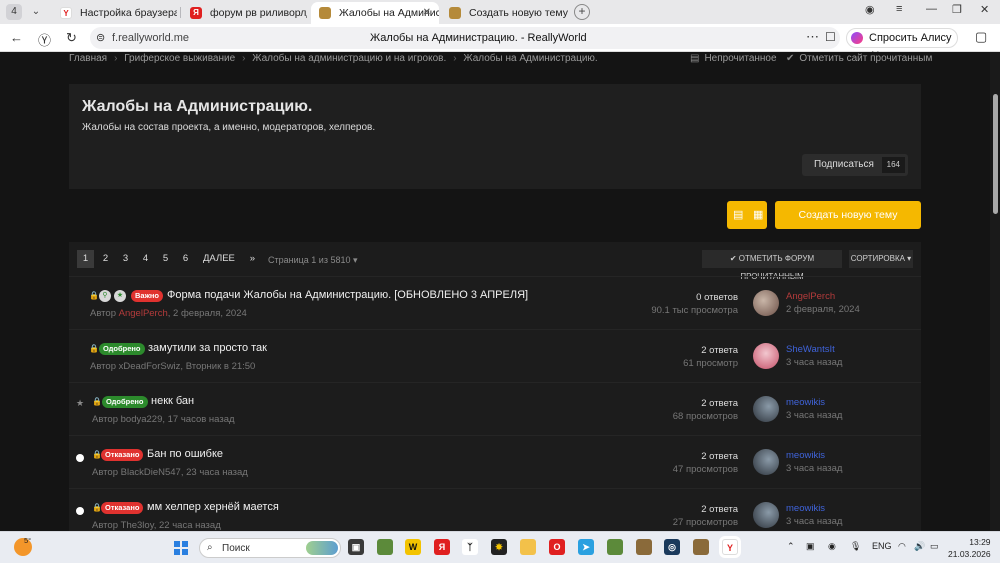 This screenshot has width=1000, height=563. Describe the element at coordinates (919, 546) in the screenshot. I see `volume-icon: 🔊` at that location.